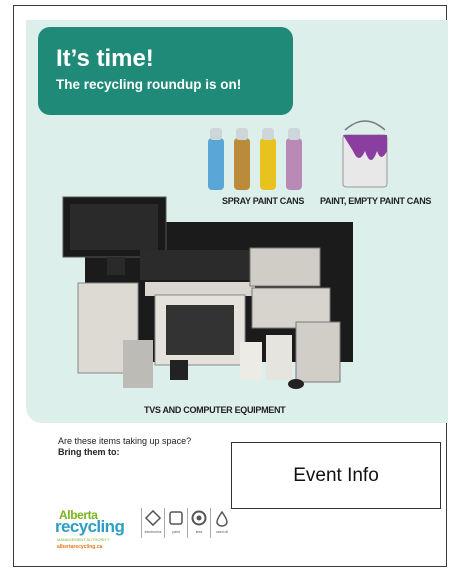 The height and width of the screenshot is (574, 460). Describe the element at coordinates (221, 523) in the screenshot. I see `used-oil-program-icon: used oil` at that location.